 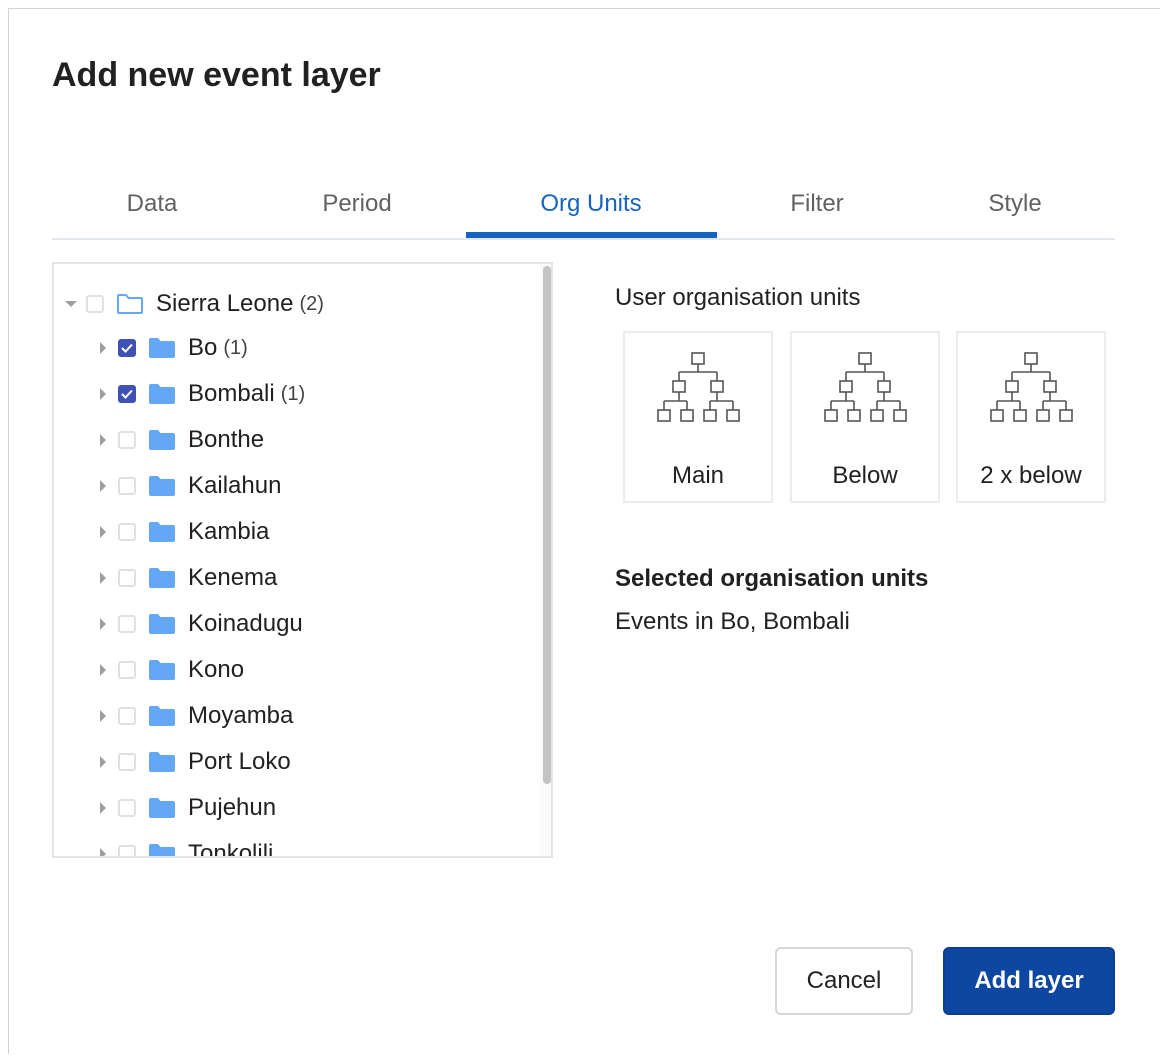 What do you see at coordinates (202, 348) in the screenshot?
I see `tree-item-label: Bo` at bounding box center [202, 348].